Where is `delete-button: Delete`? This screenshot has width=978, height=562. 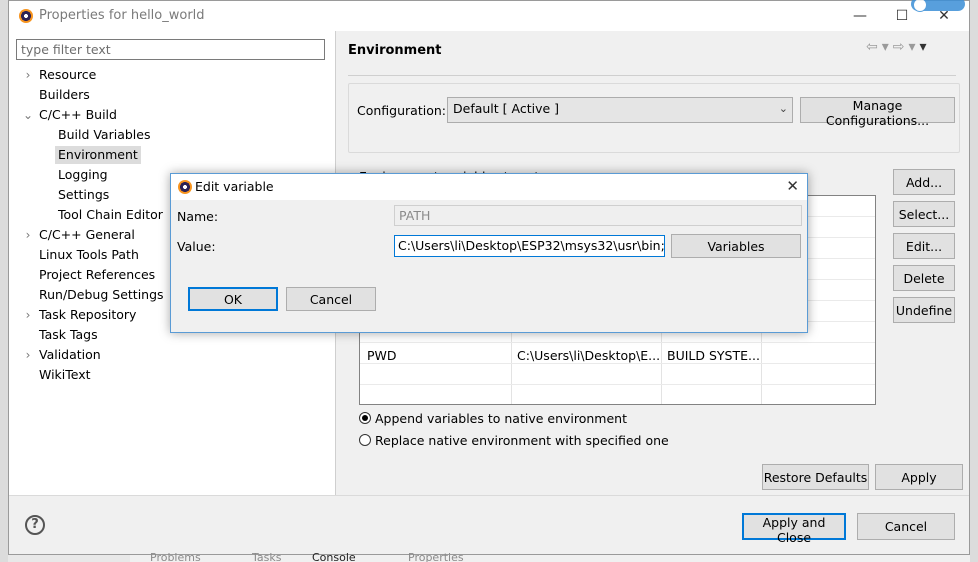
delete-button: Delete is located at coordinates (924, 278).